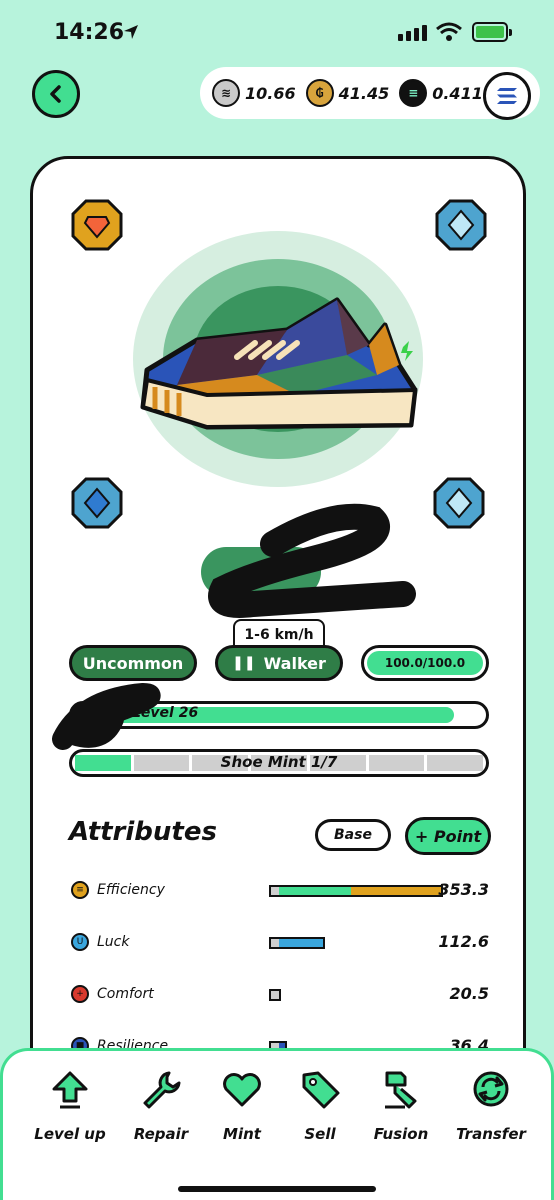  What do you see at coordinates (244, 663) in the screenshot?
I see `footprint-icon: ❚❚` at bounding box center [244, 663].